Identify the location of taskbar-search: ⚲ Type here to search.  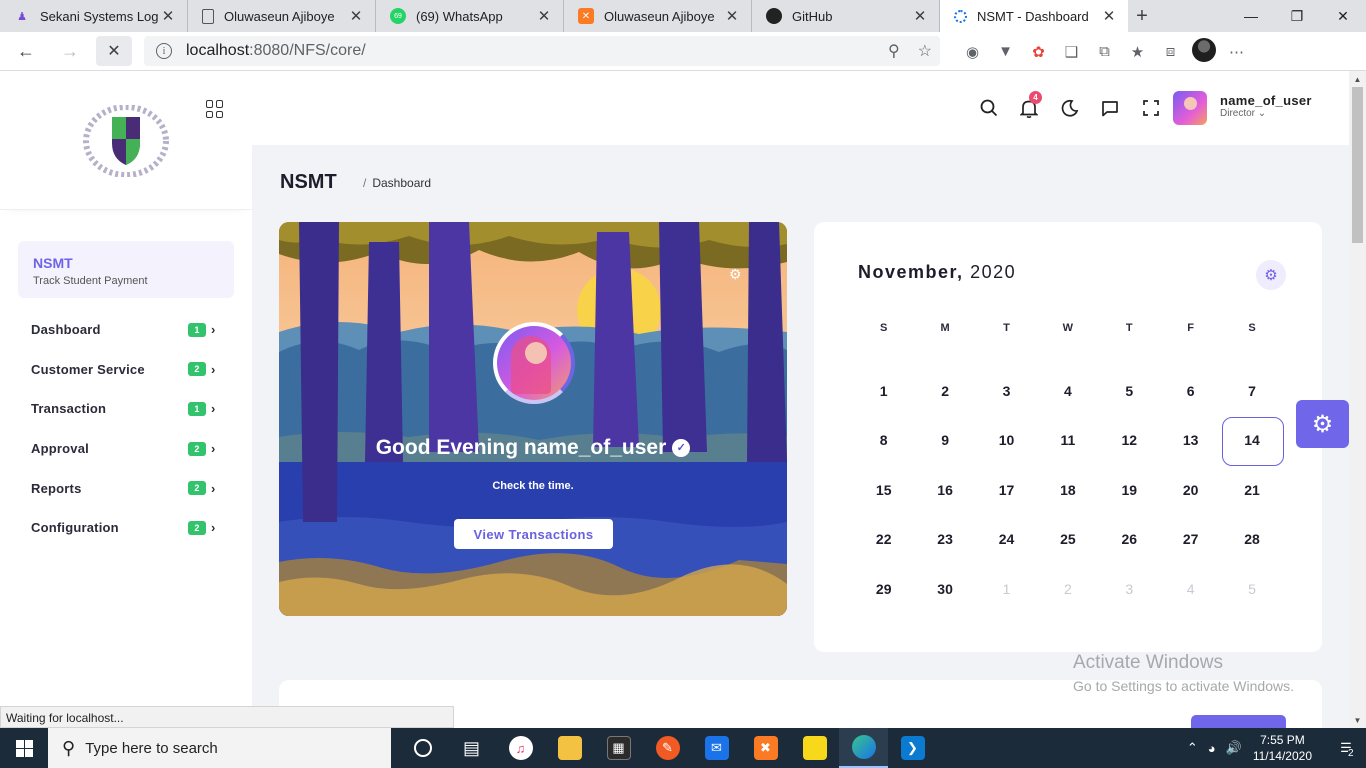
(219, 748).